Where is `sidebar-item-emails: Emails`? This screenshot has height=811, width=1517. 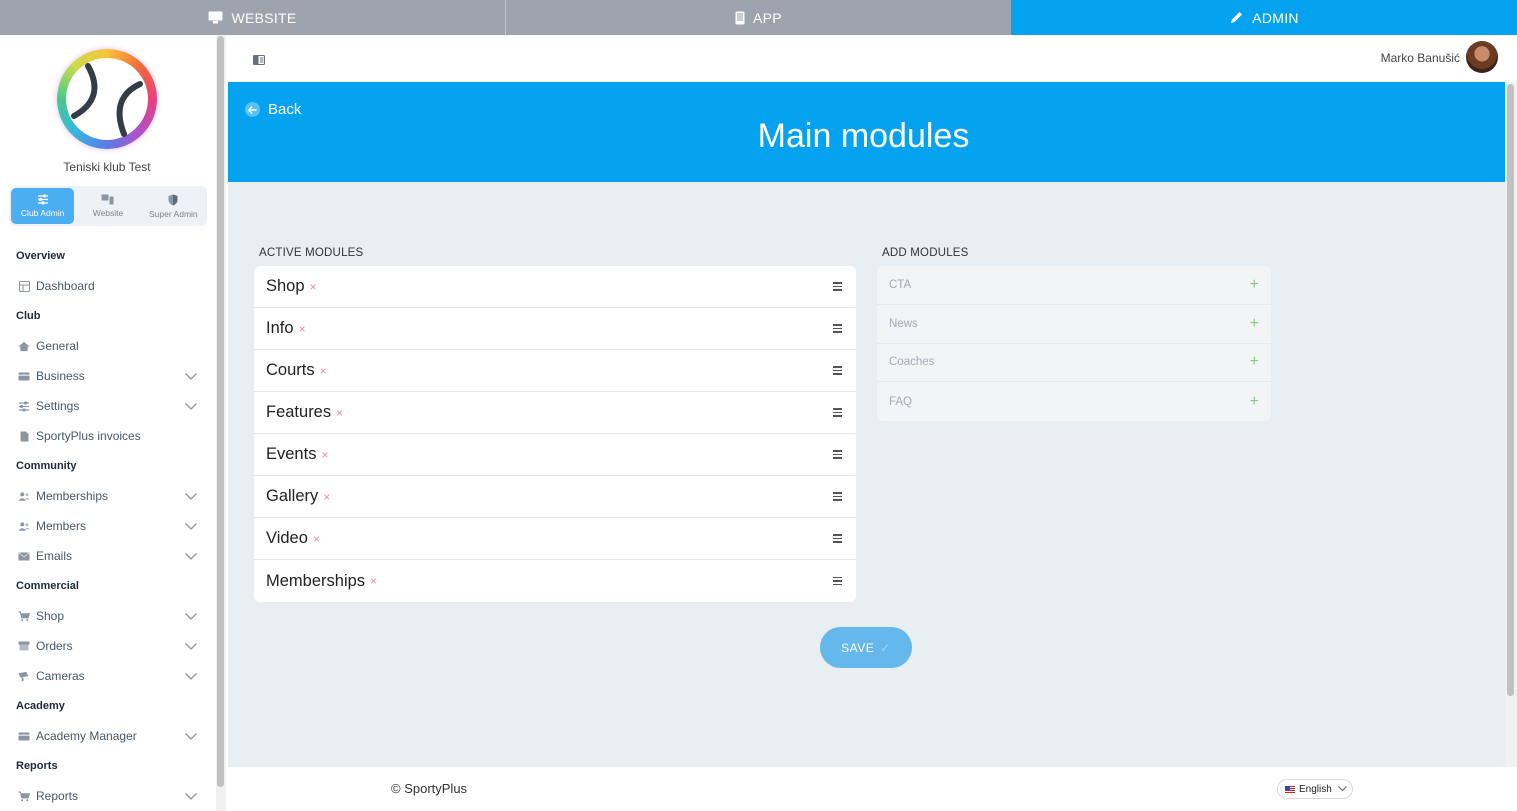 sidebar-item-emails: Emails is located at coordinates (107, 556).